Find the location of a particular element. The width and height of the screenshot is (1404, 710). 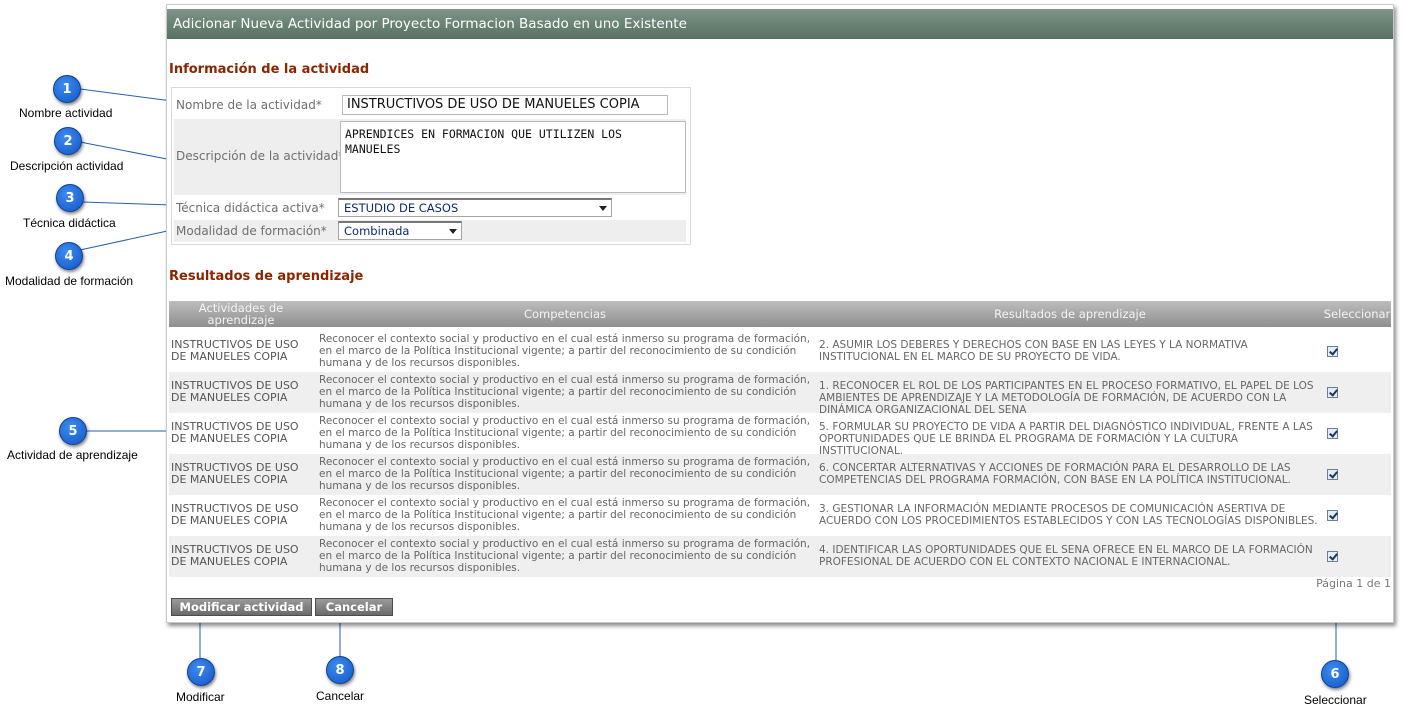

teaching-technique-value: ESTUDIO DE CASOS is located at coordinates (401, 208).